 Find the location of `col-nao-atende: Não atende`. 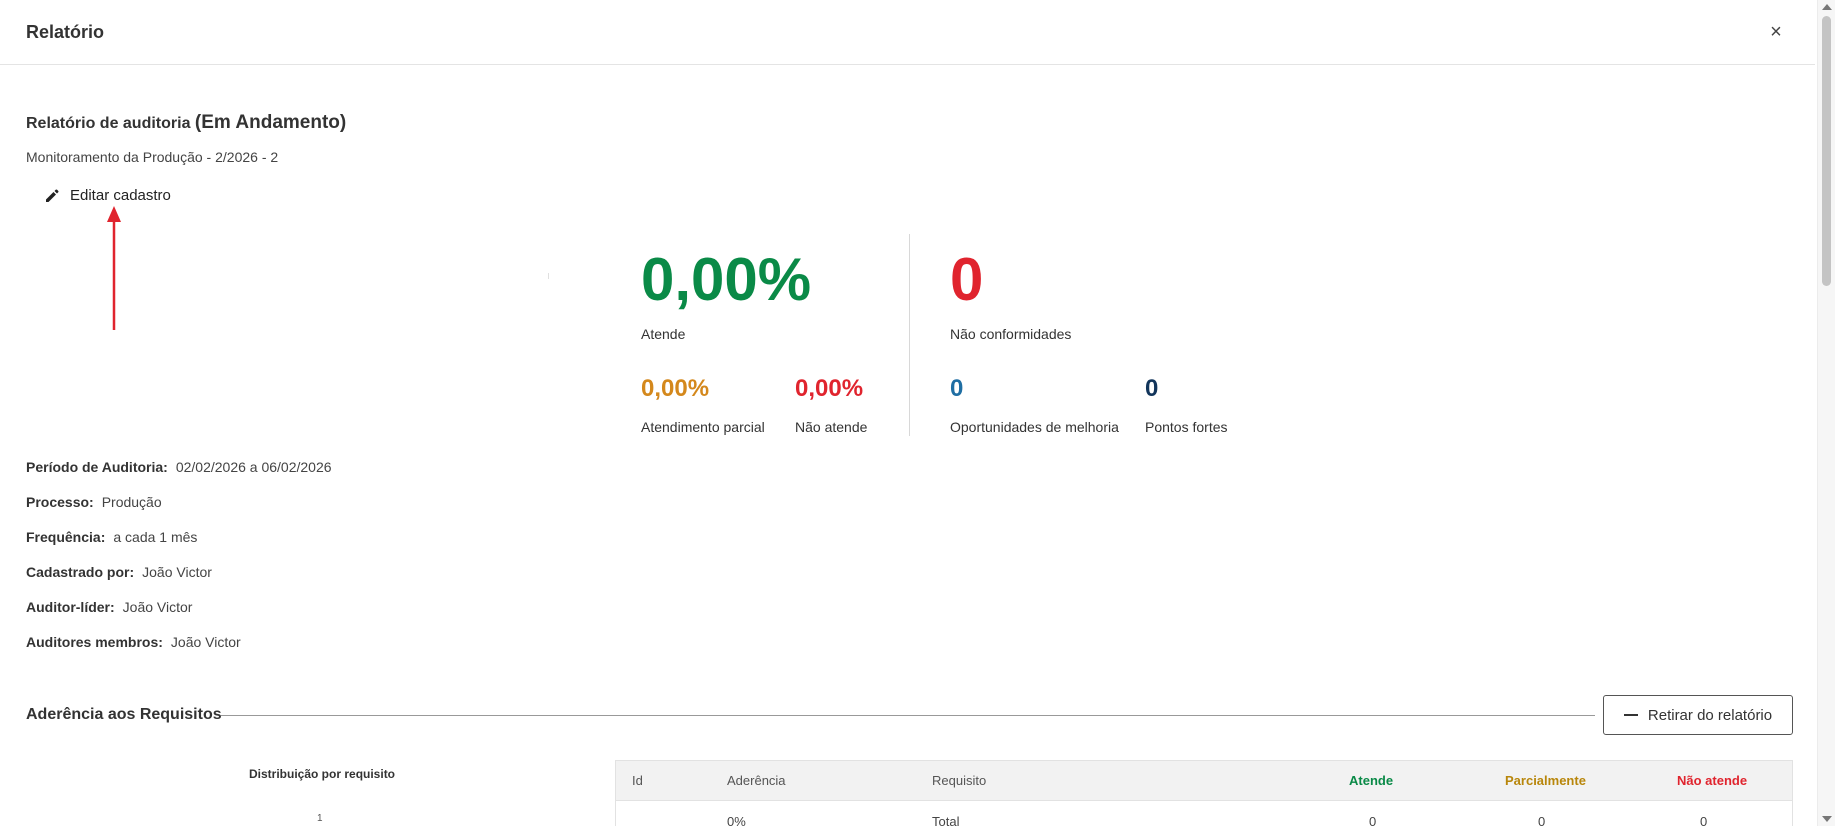

col-nao-atende: Não atende is located at coordinates (1712, 780).